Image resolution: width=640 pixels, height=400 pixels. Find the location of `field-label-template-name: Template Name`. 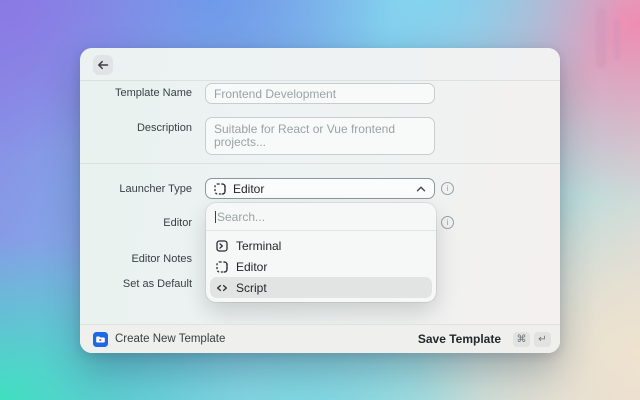

field-label-template-name: Template Name is located at coordinates (153, 93).